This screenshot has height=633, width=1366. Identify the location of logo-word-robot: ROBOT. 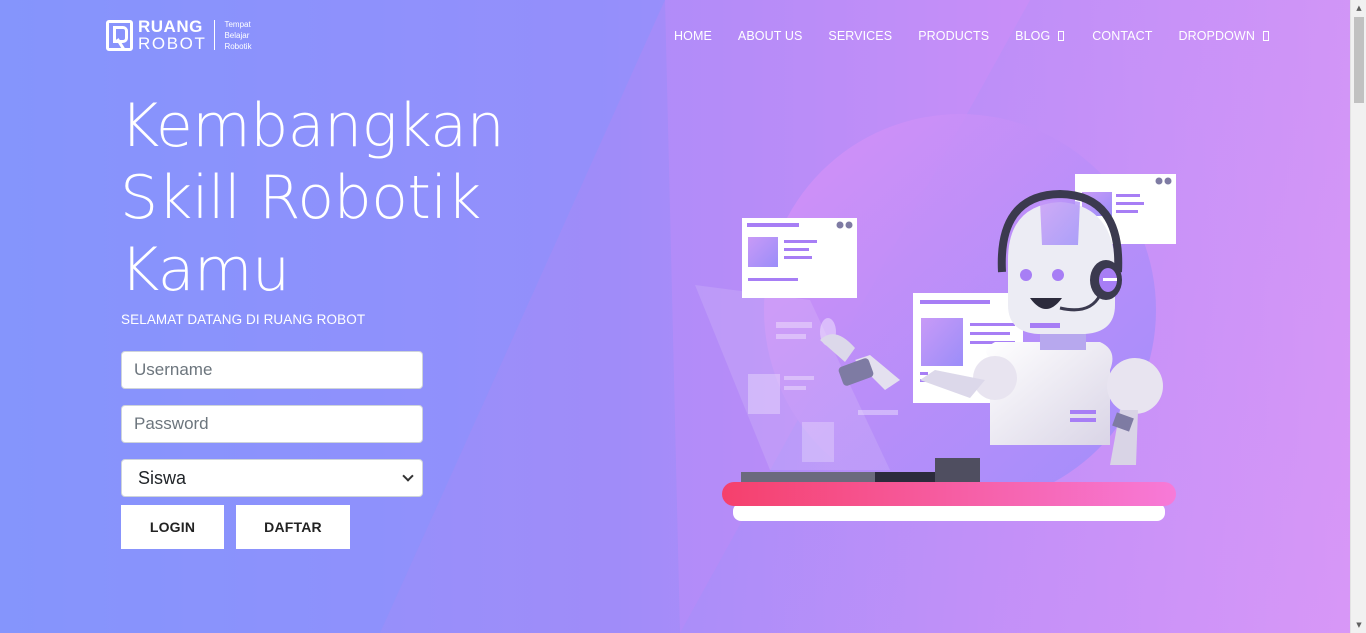
(172, 43).